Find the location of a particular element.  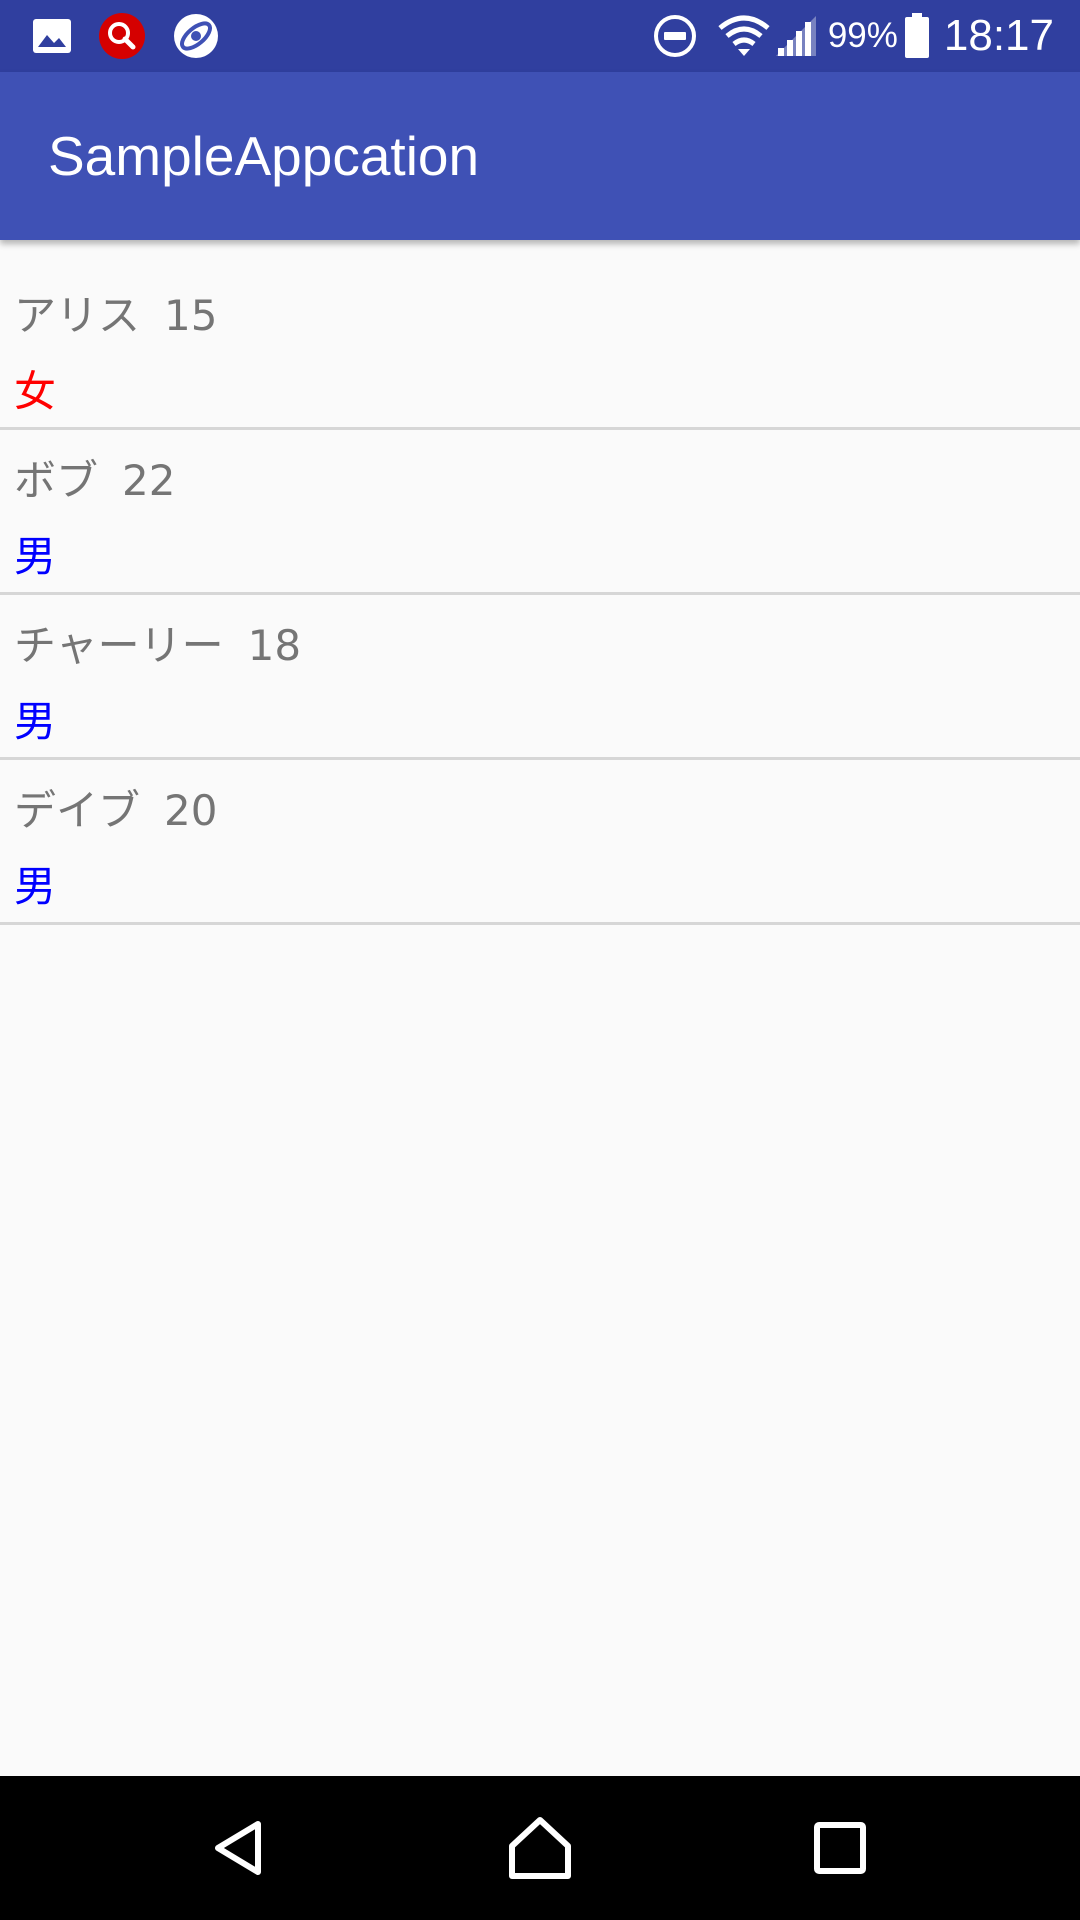

item-name-age: ボブ 22 is located at coordinates (94, 477).